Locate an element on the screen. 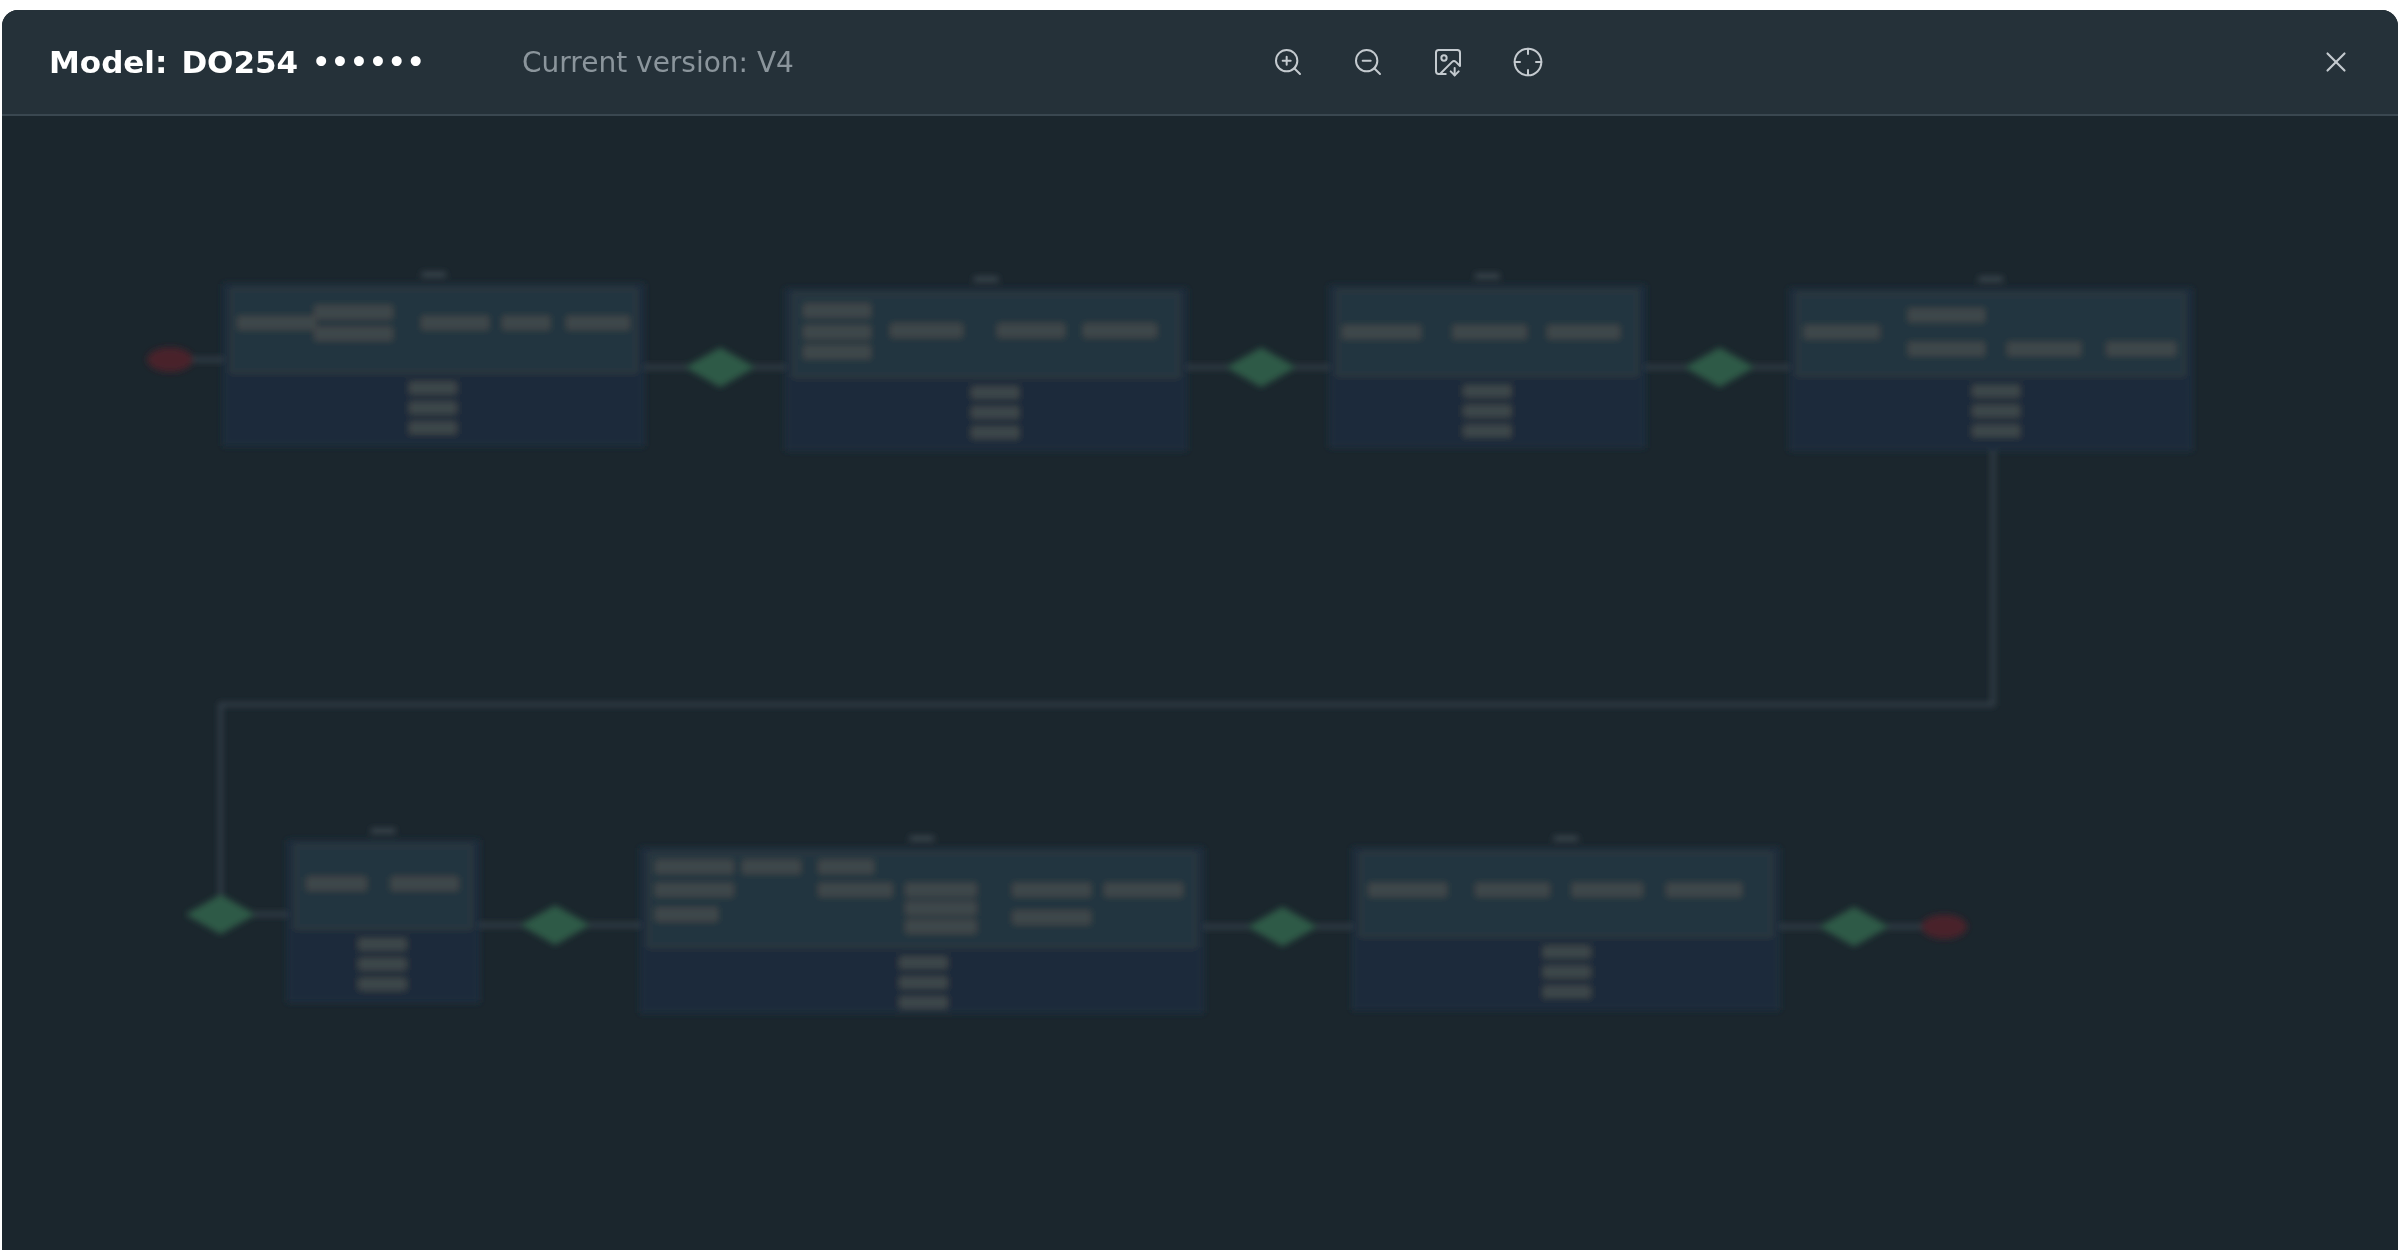 This screenshot has width=2400, height=1250. model-name: DO254 is located at coordinates (240, 62).